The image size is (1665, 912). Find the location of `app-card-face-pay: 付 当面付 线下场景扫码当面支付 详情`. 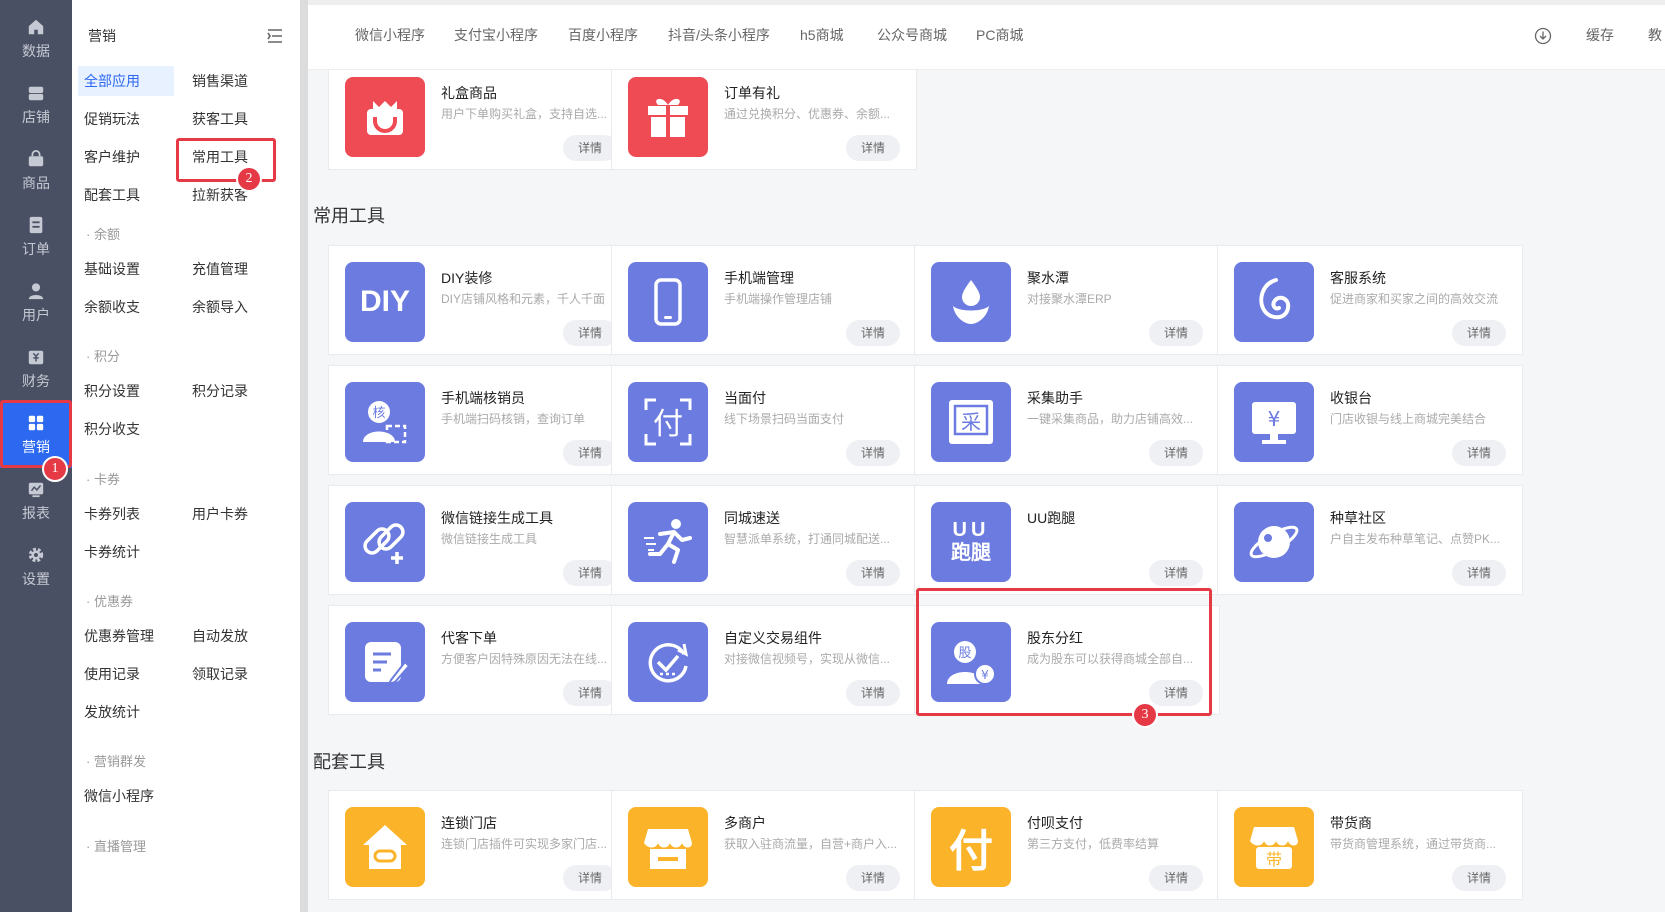

app-card-face-pay: 付 当面付 线下场景扫码当面支付 详情 is located at coordinates (764, 420).